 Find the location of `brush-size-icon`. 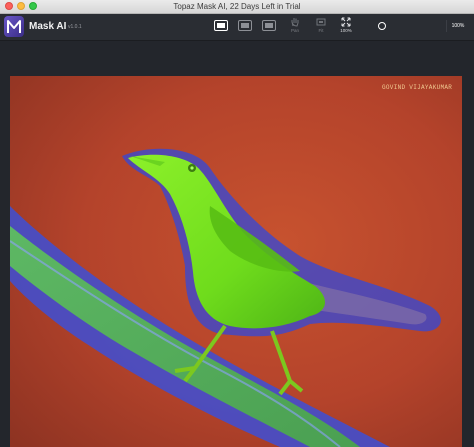

brush-size-icon is located at coordinates (382, 26).